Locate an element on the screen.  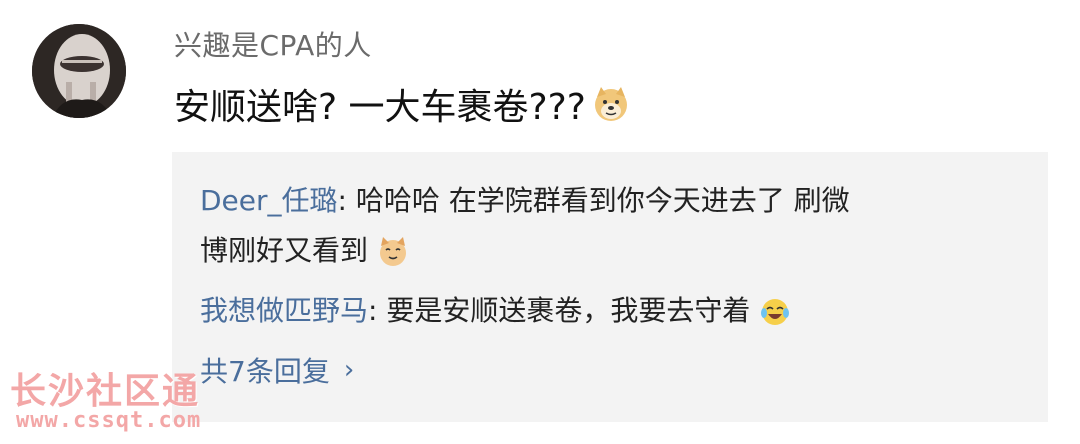
comment-body: 安顺送啥? 一大车裹卷??? is located at coordinates (380, 107).